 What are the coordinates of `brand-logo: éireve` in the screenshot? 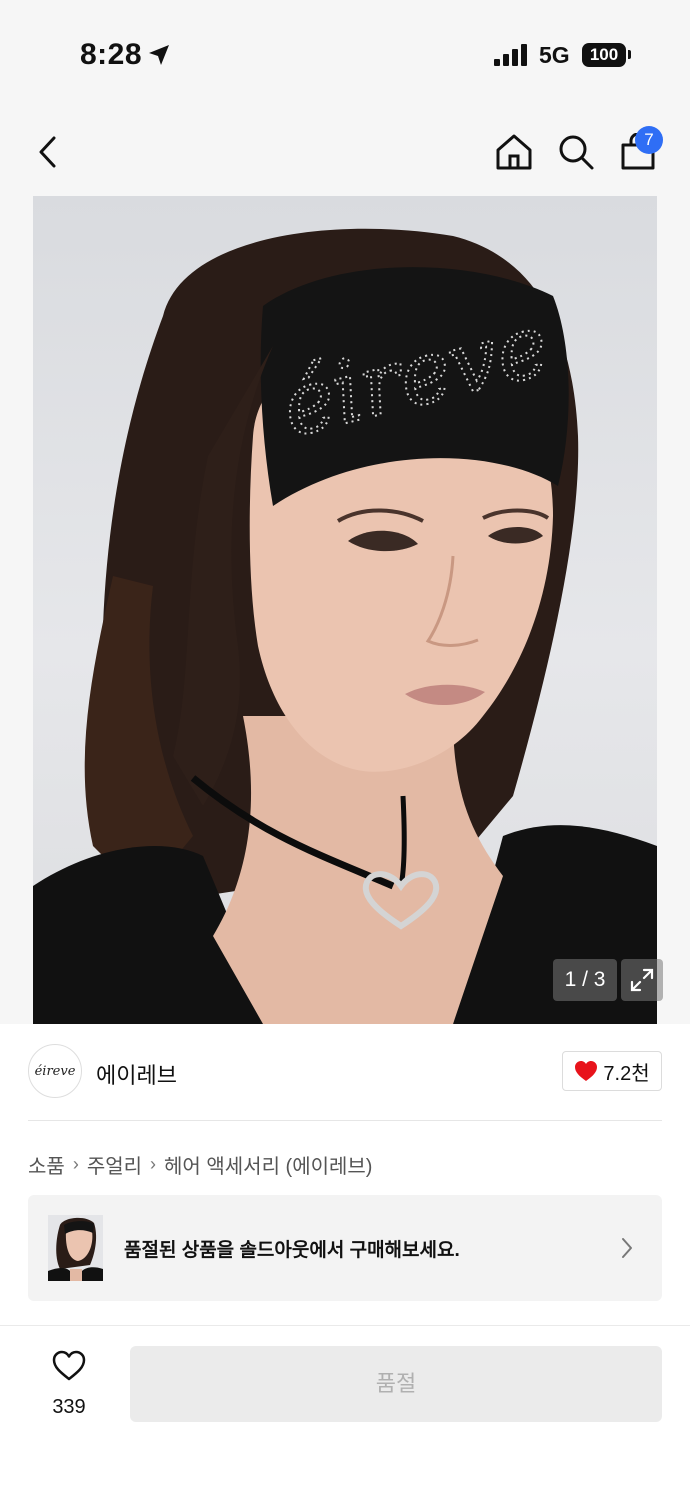 It's located at (55, 1071).